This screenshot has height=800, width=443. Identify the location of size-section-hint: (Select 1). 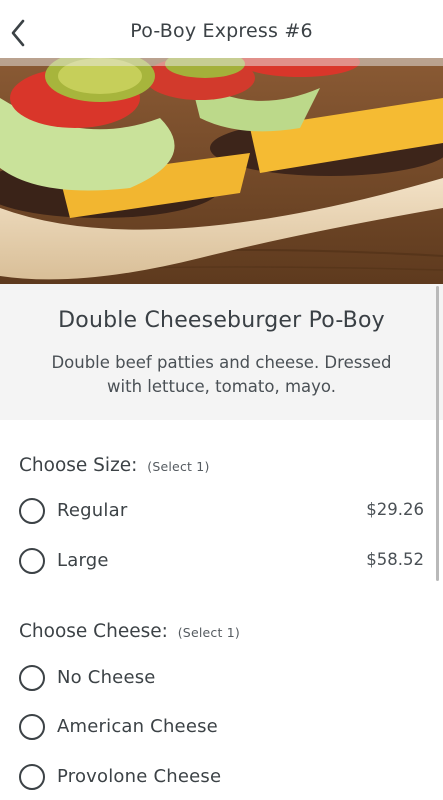
(178, 466).